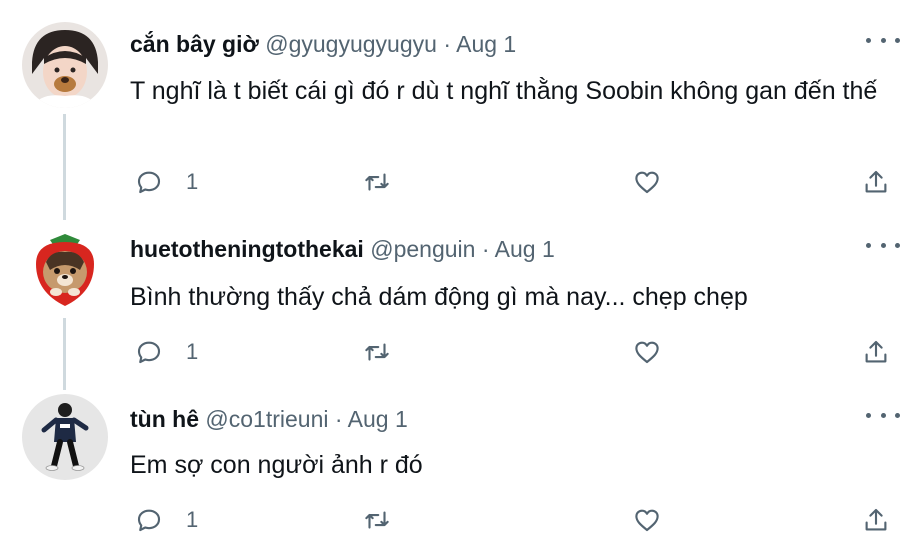 This screenshot has height=557, width=923. Describe the element at coordinates (194, 44) in the screenshot. I see `display-name: cắn bây giờ` at that location.